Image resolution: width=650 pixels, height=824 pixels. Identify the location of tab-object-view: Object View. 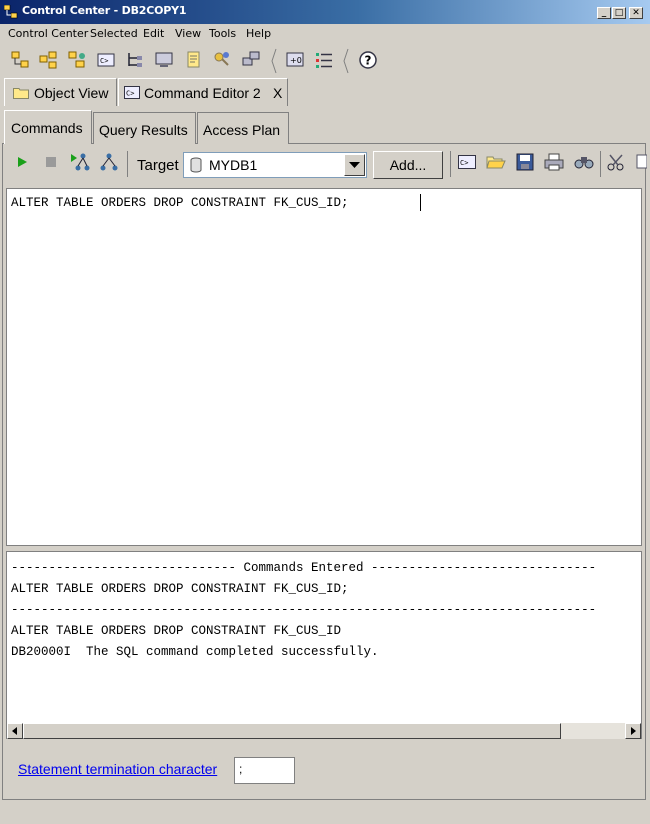
(60, 92).